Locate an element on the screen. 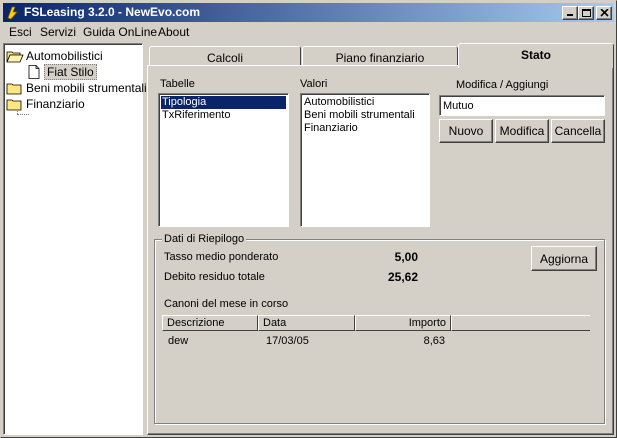 The width and height of the screenshot is (617, 438). minimize-button is located at coordinates (570, 13).